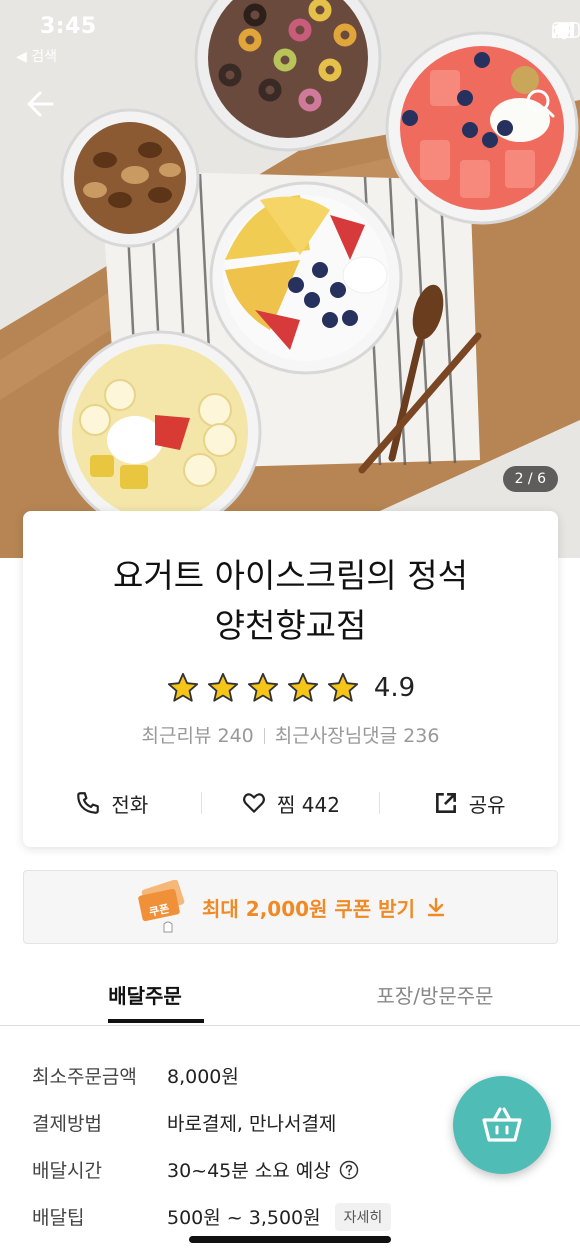 This screenshot has height=1255, width=580. Describe the element at coordinates (308, 804) in the screenshot. I see `favorite-label: 찜 442` at that location.